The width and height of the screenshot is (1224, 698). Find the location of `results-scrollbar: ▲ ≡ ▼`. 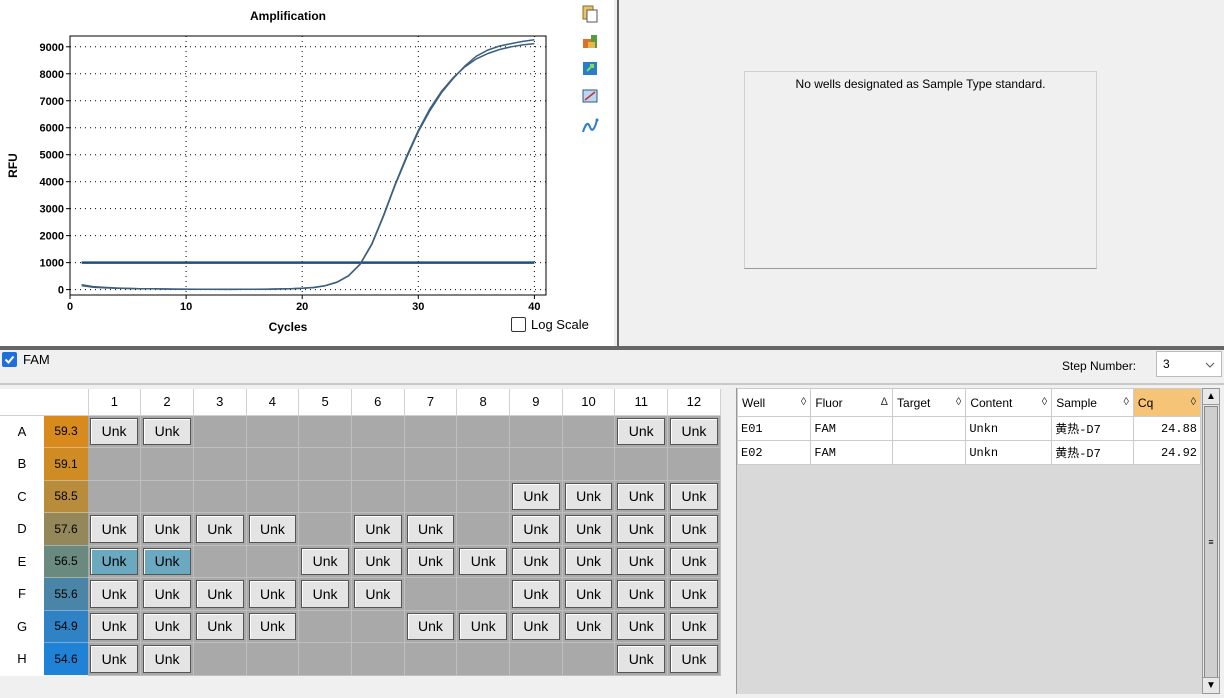

results-scrollbar: ▲ ≡ ▼ is located at coordinates (1211, 541).